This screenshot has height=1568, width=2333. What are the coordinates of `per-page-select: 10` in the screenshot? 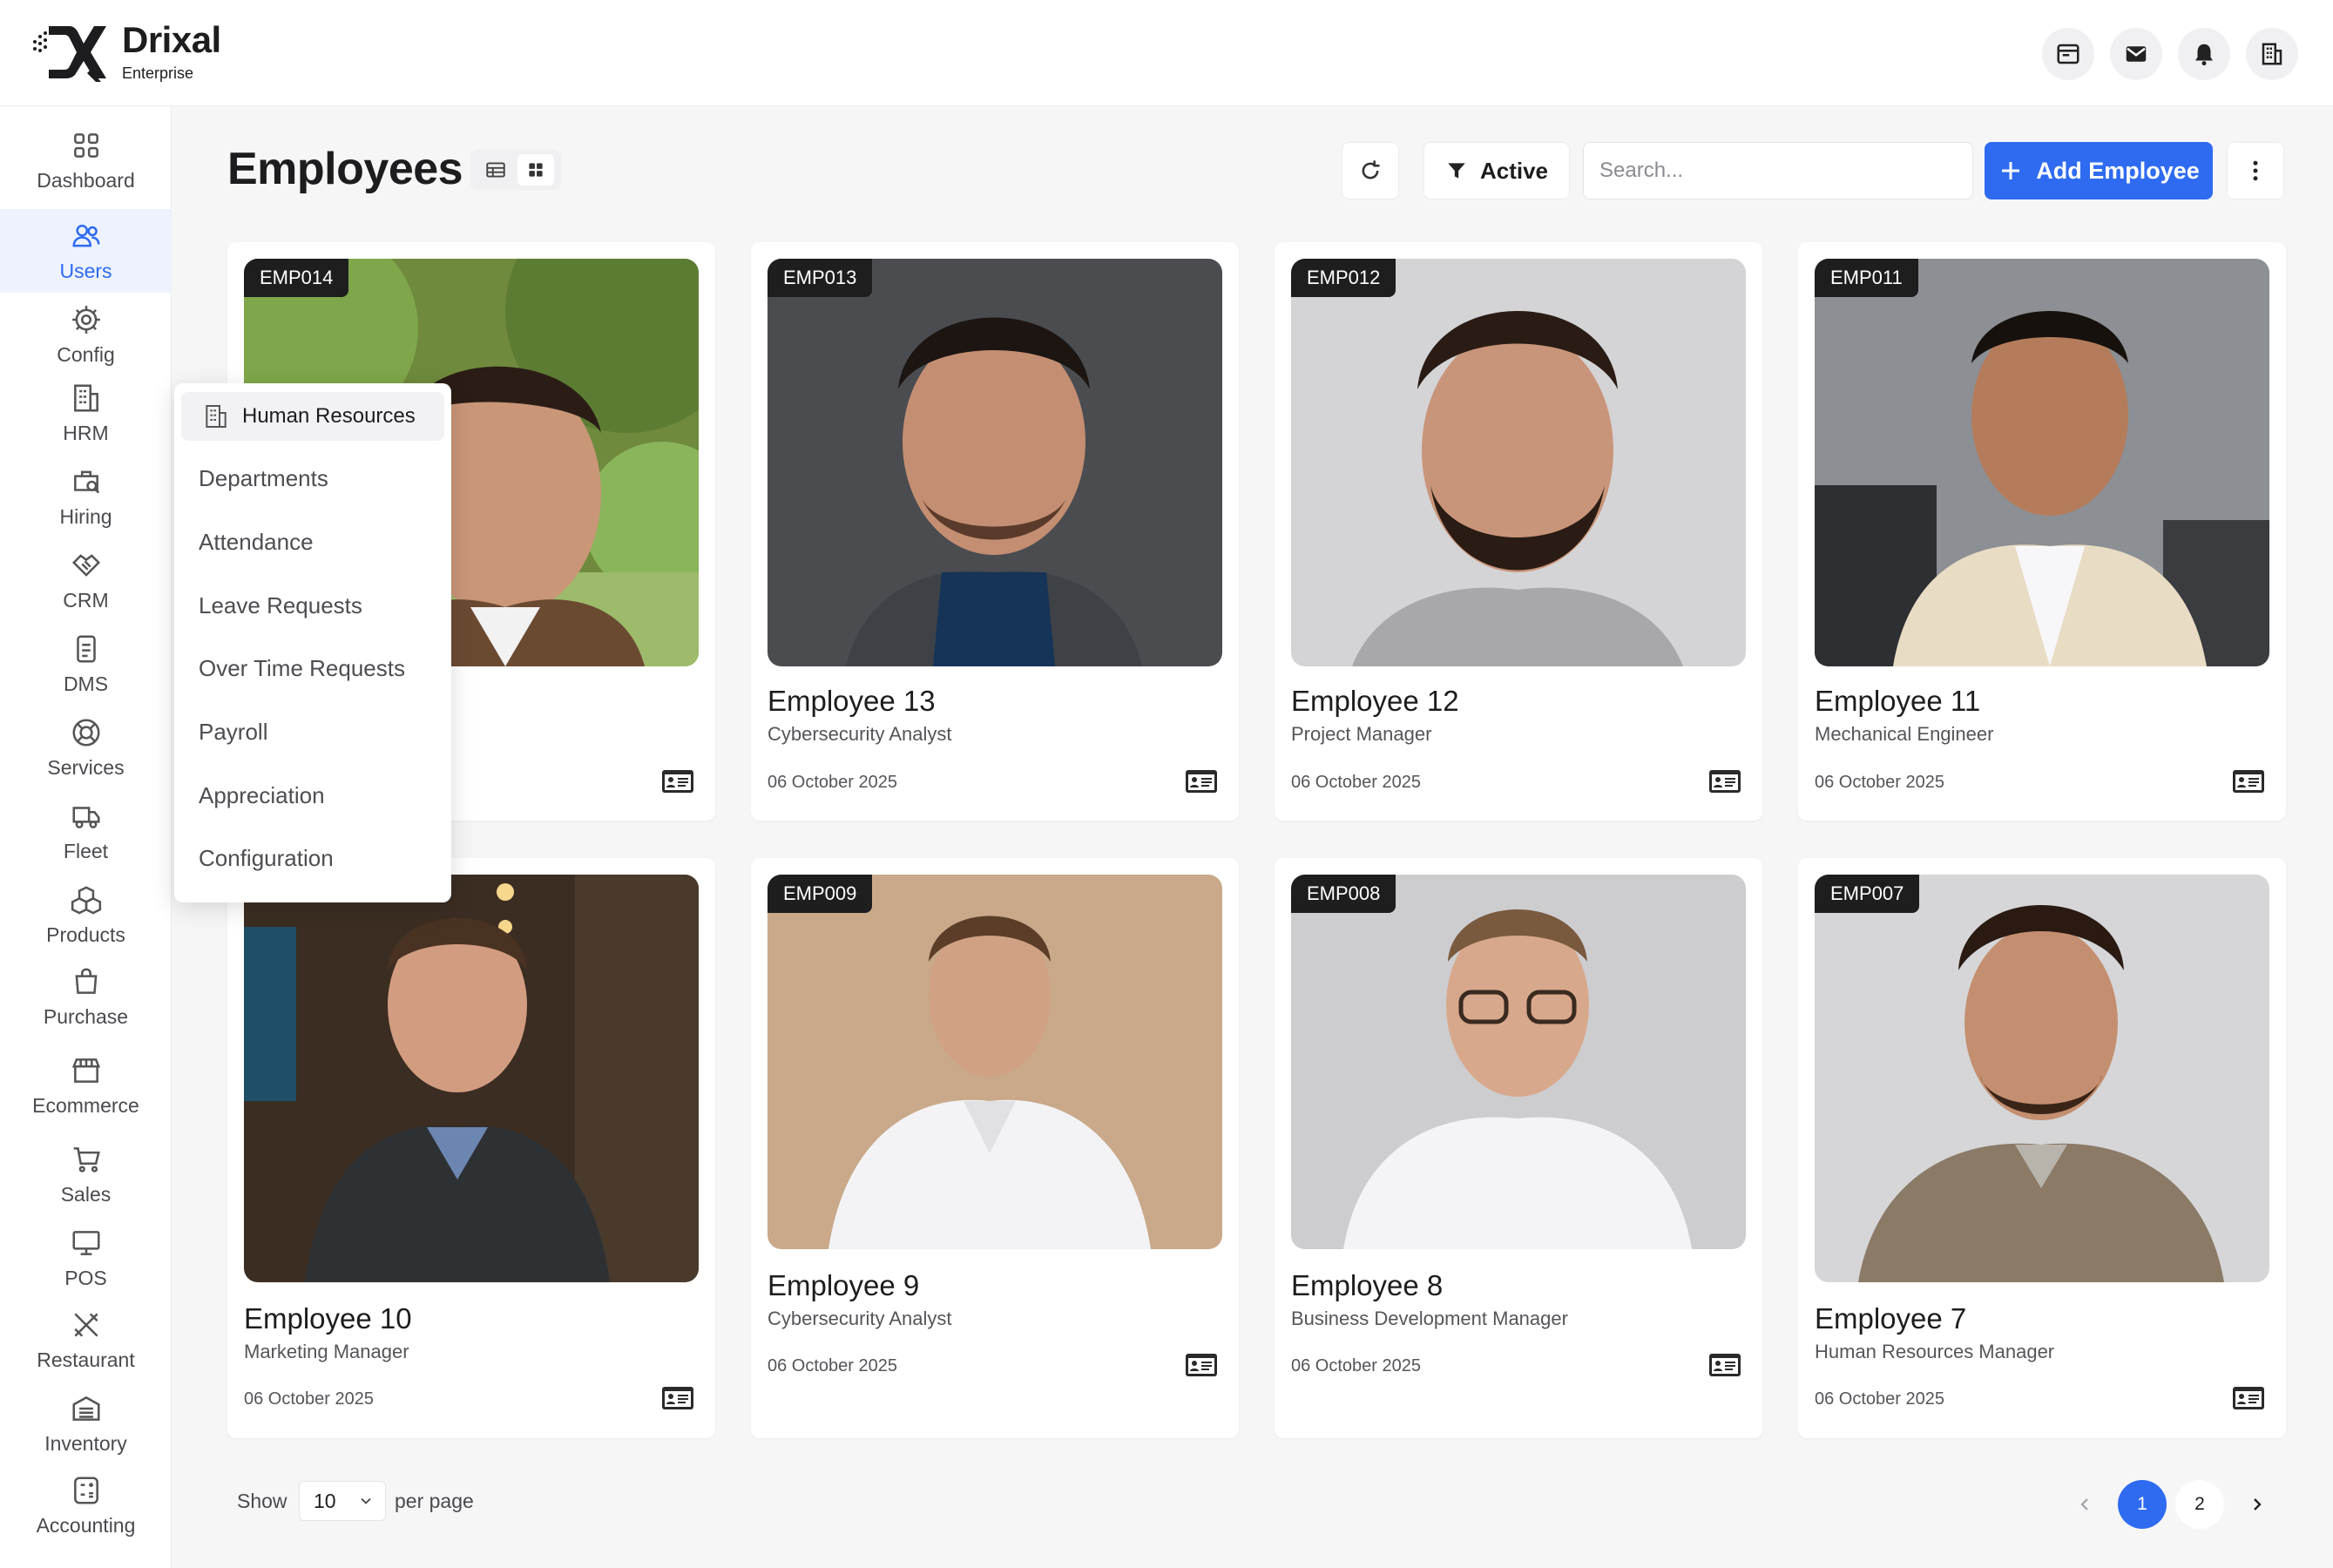 It's located at (342, 1501).